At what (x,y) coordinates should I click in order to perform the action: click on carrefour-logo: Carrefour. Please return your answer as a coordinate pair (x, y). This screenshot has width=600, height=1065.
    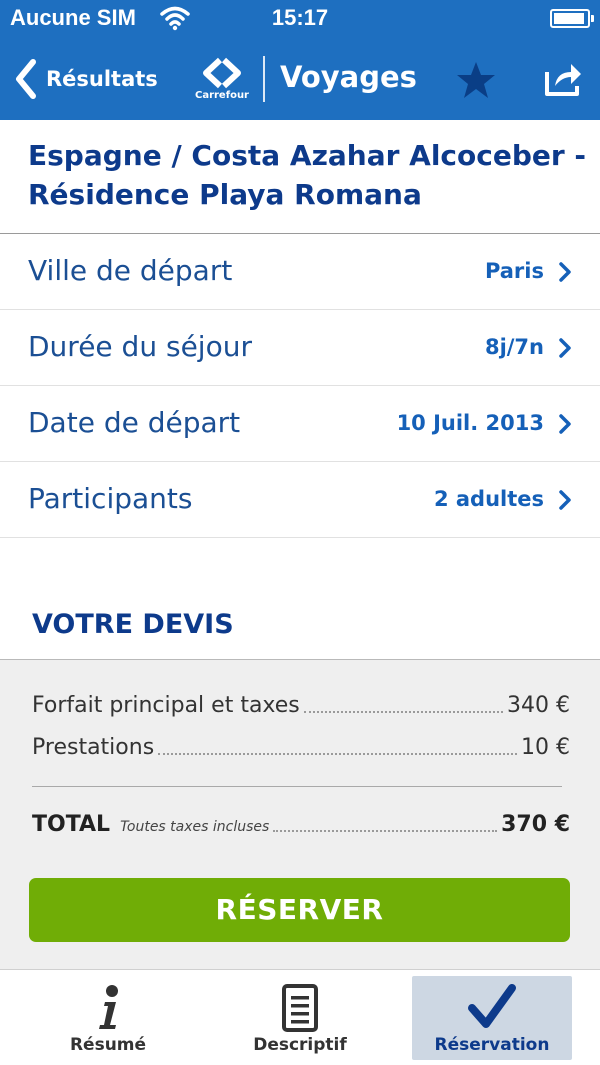
    Looking at the image, I should click on (222, 80).